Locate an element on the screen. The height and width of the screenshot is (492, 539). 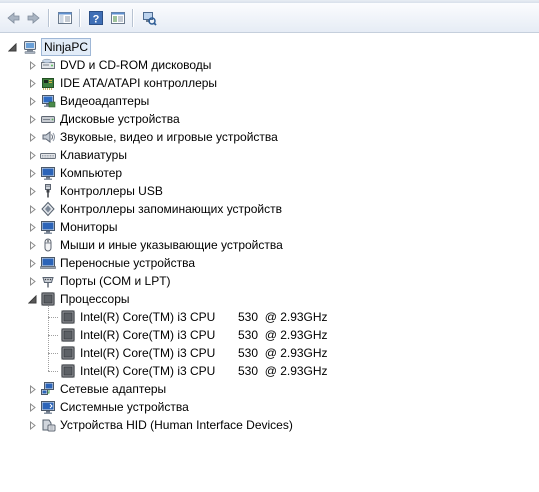
category-label: Компьютер is located at coordinates (91, 173).